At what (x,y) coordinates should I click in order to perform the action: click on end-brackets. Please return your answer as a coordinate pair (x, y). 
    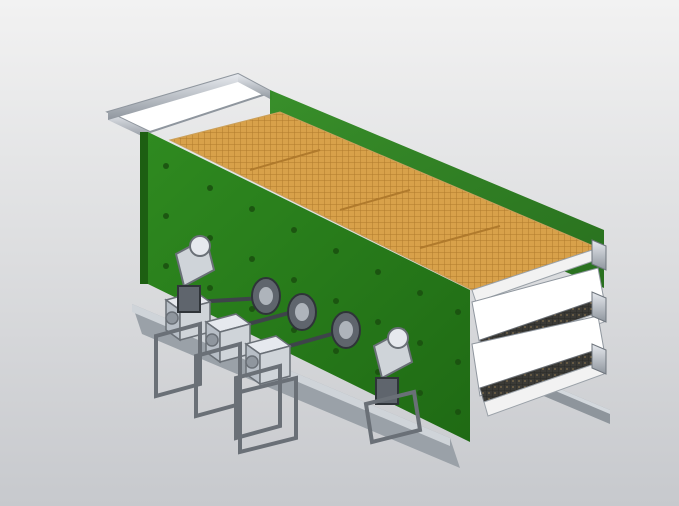
    Looking at the image, I should click on (599, 307).